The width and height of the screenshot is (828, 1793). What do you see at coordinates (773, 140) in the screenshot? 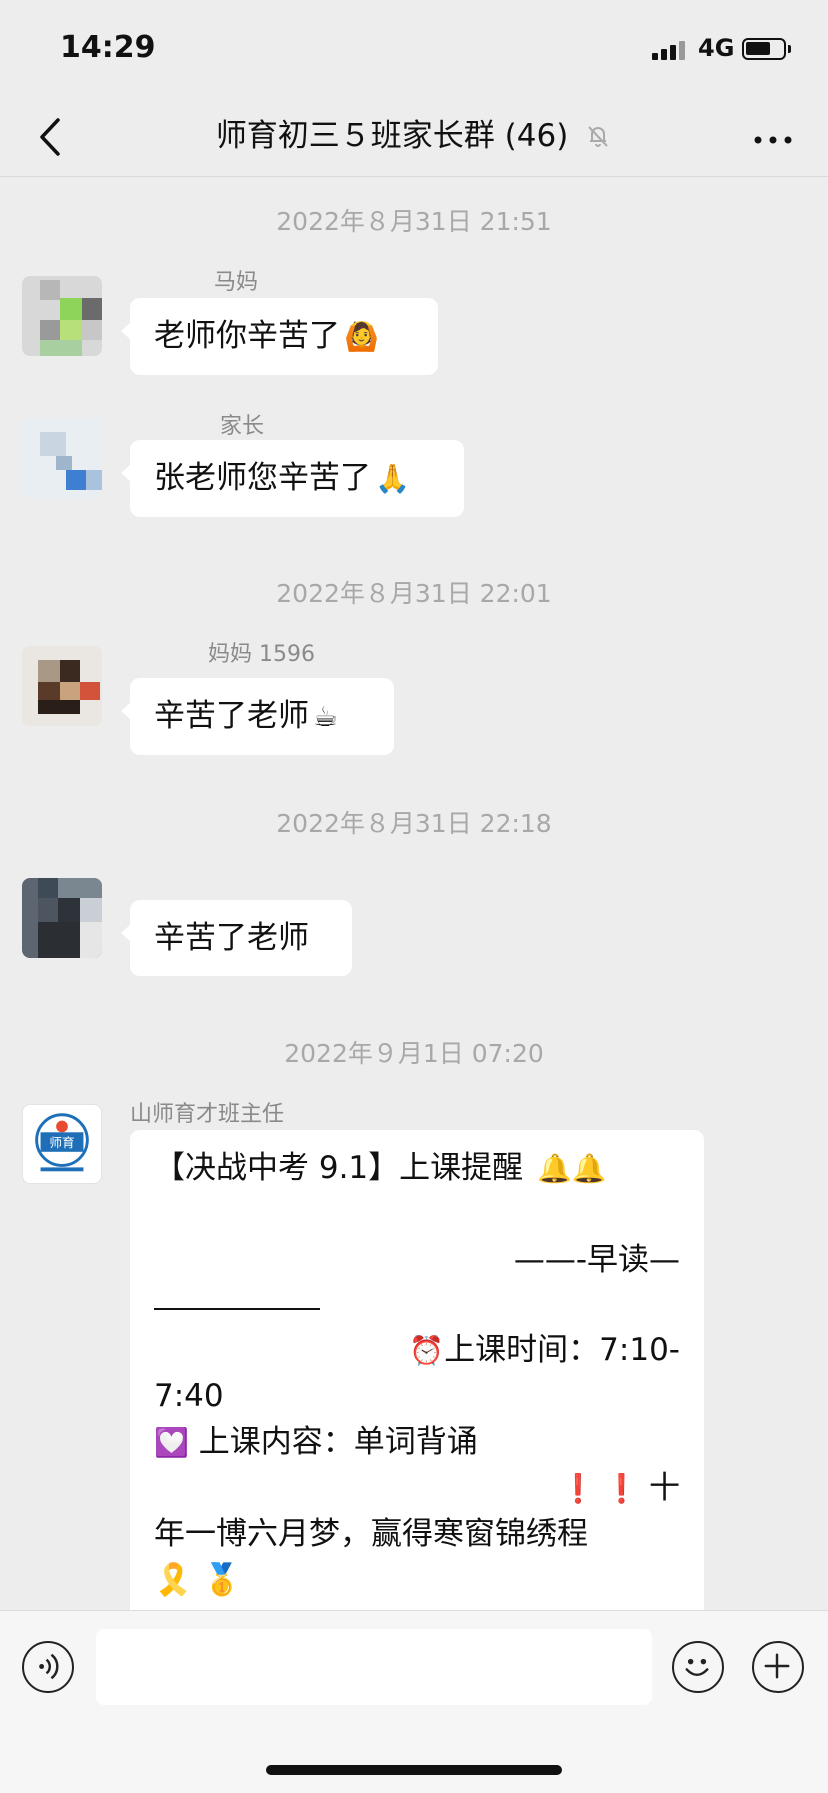
I see `more-icon` at bounding box center [773, 140].